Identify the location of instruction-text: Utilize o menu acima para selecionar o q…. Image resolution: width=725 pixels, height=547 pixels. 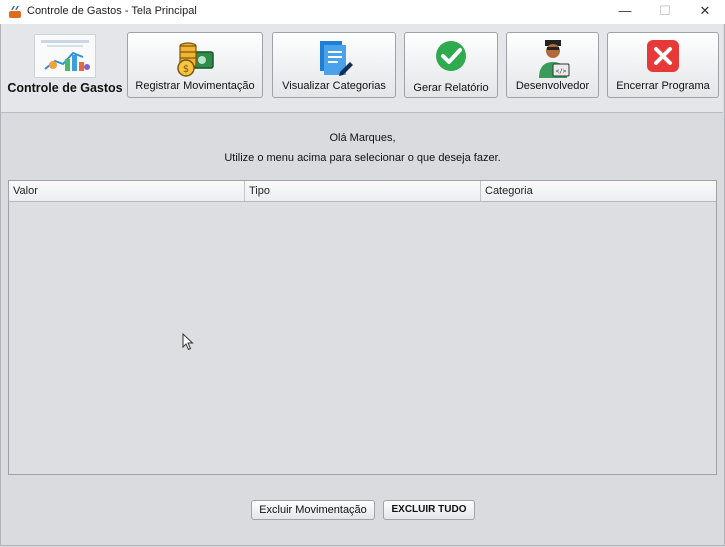
(362, 158).